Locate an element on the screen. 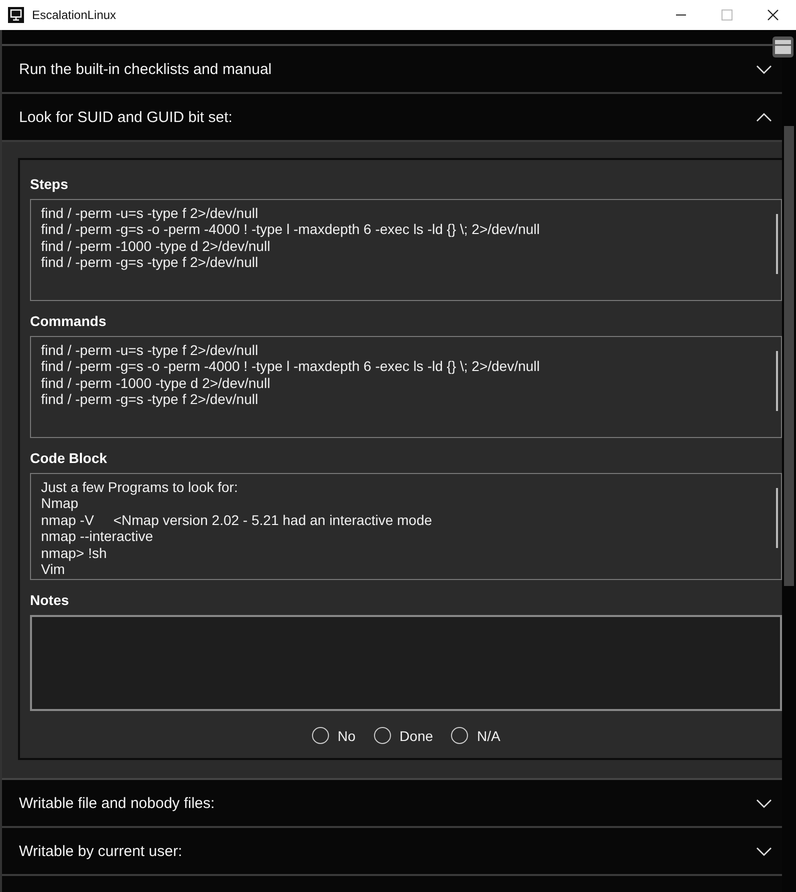  text-area: Just a few Programs to look for: Nmap nmap -V <Nmap version 2.02 - 5.21 had an interactive mode nmap --interactive nmap> !sh Vim is located at coordinates (406, 526).